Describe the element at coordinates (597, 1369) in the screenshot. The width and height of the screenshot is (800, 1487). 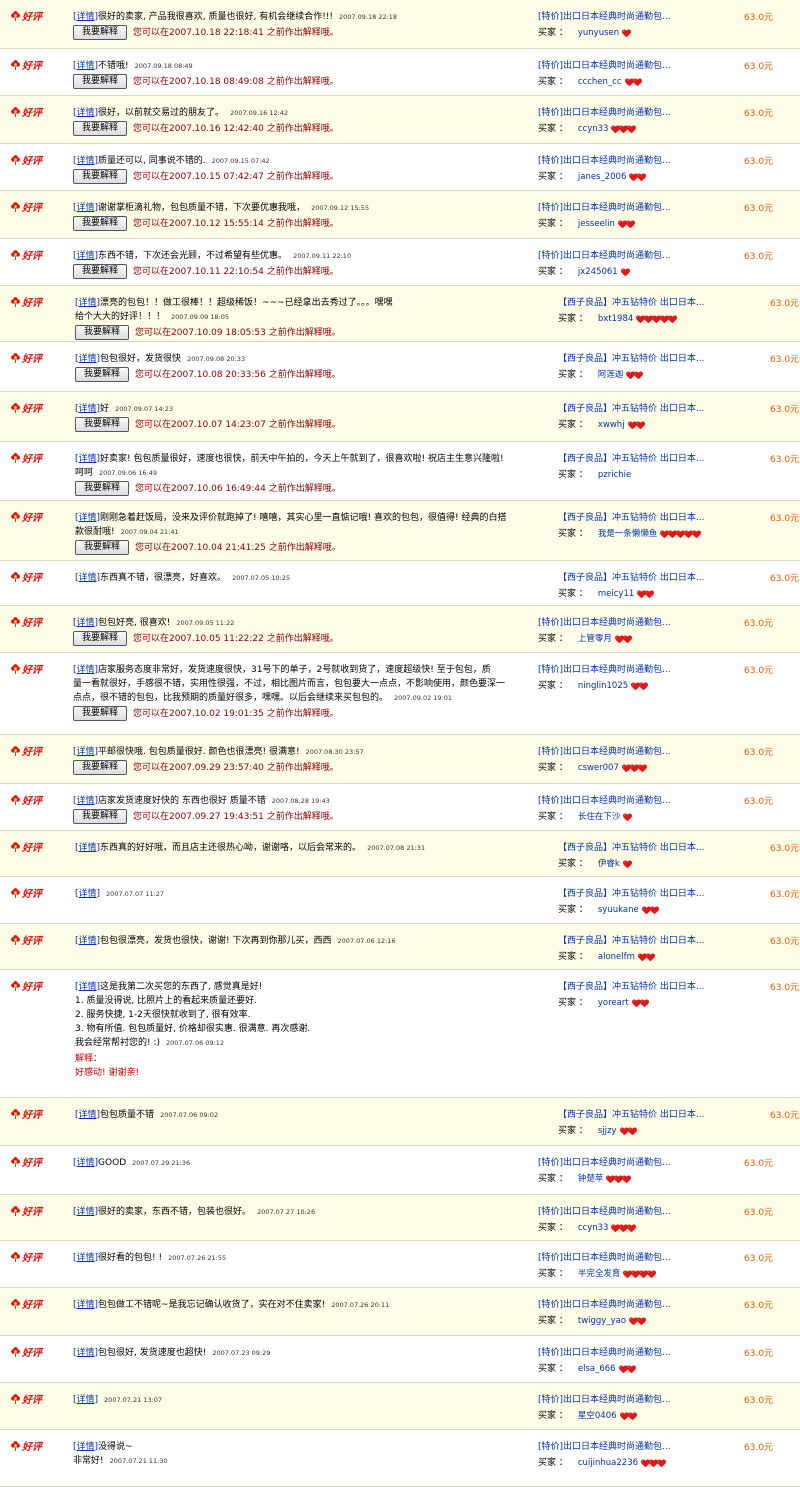
I see `buyer-name: elsa_666` at that location.